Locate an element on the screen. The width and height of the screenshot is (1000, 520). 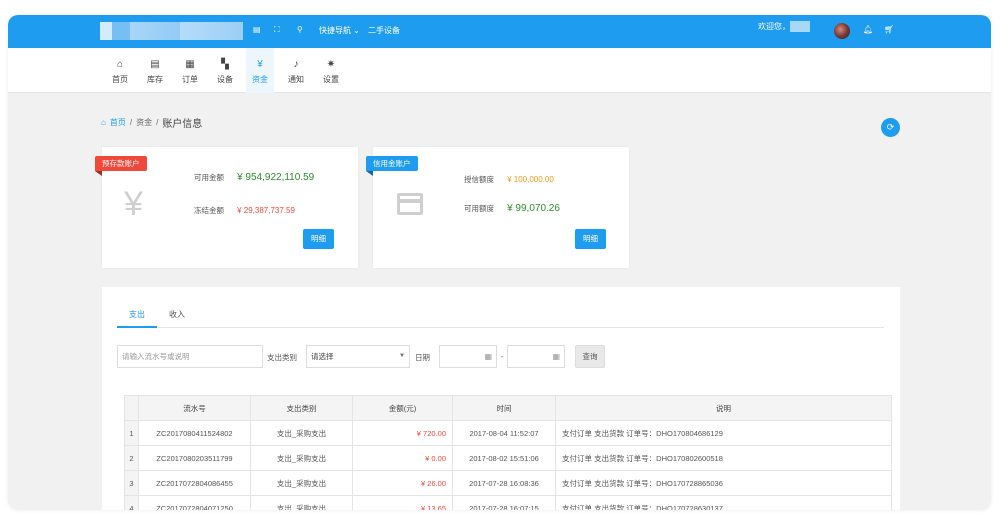
serial-number: ZC2017072804071250 is located at coordinates (194, 502).